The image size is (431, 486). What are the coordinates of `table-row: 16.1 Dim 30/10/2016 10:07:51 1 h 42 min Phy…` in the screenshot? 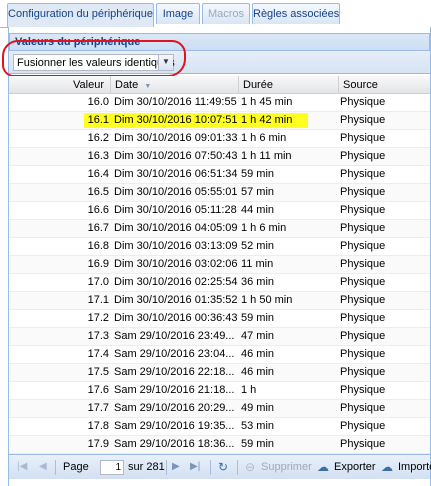 It's located at (219, 121).